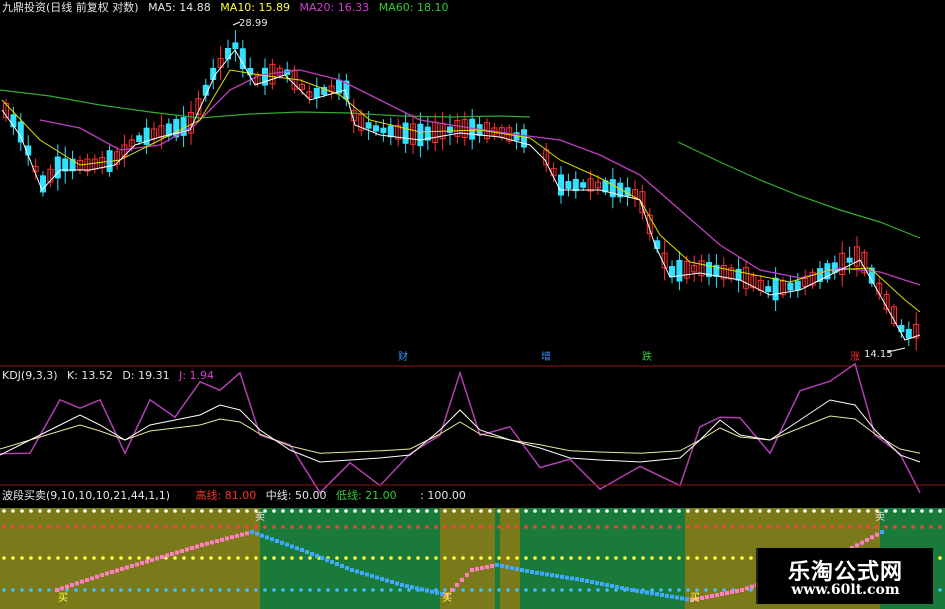  I want to click on event-mark: 跌, so click(647, 358).